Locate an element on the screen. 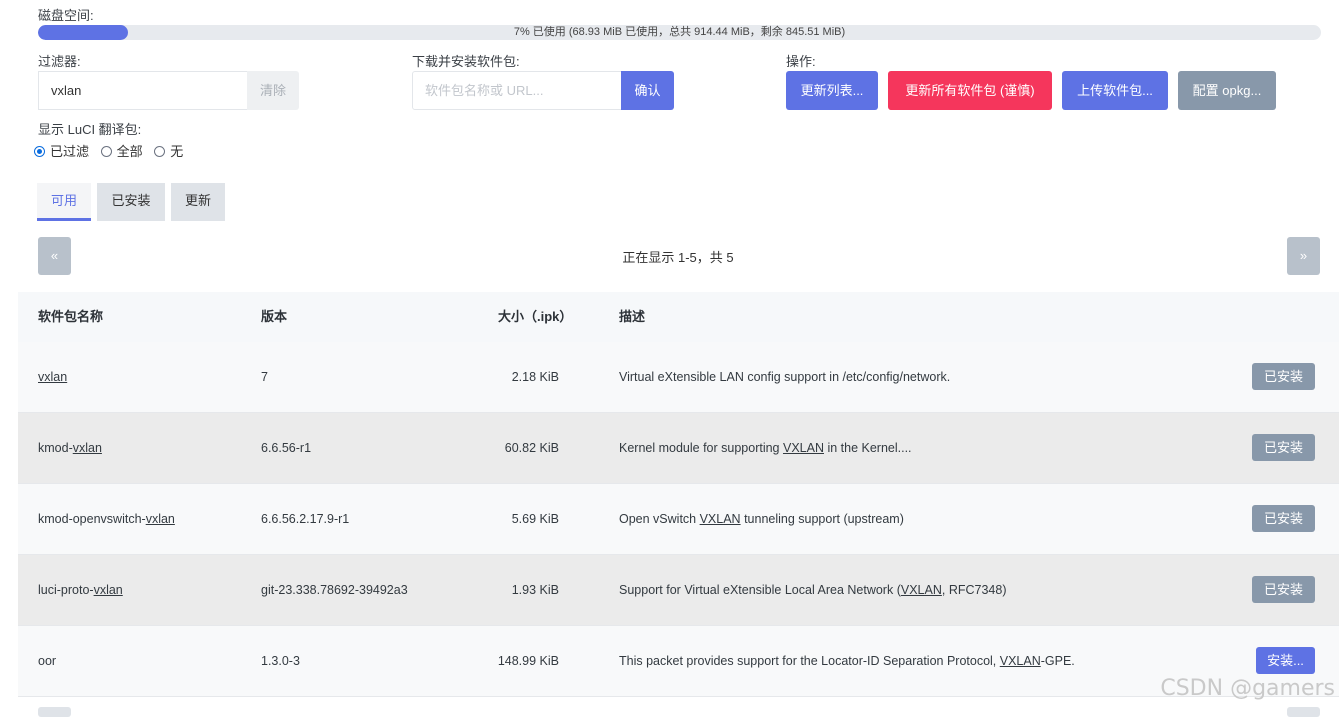 This screenshot has width=1339, height=717. radio-filtered is located at coordinates (39, 151).